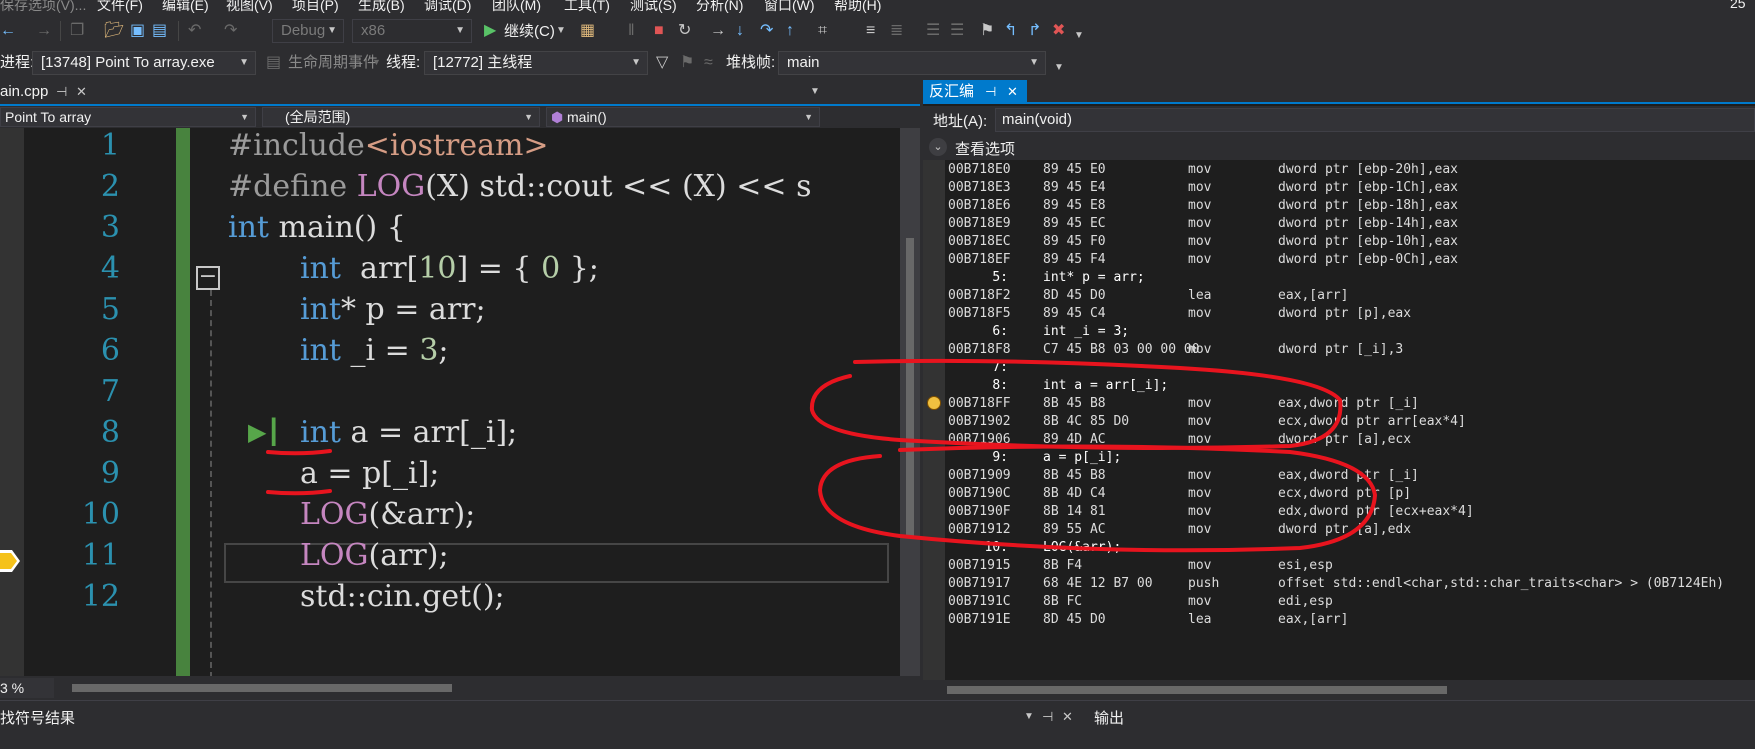  Describe the element at coordinates (708, 63) in the screenshot. I see `show-flagged-icon: ≈` at that location.